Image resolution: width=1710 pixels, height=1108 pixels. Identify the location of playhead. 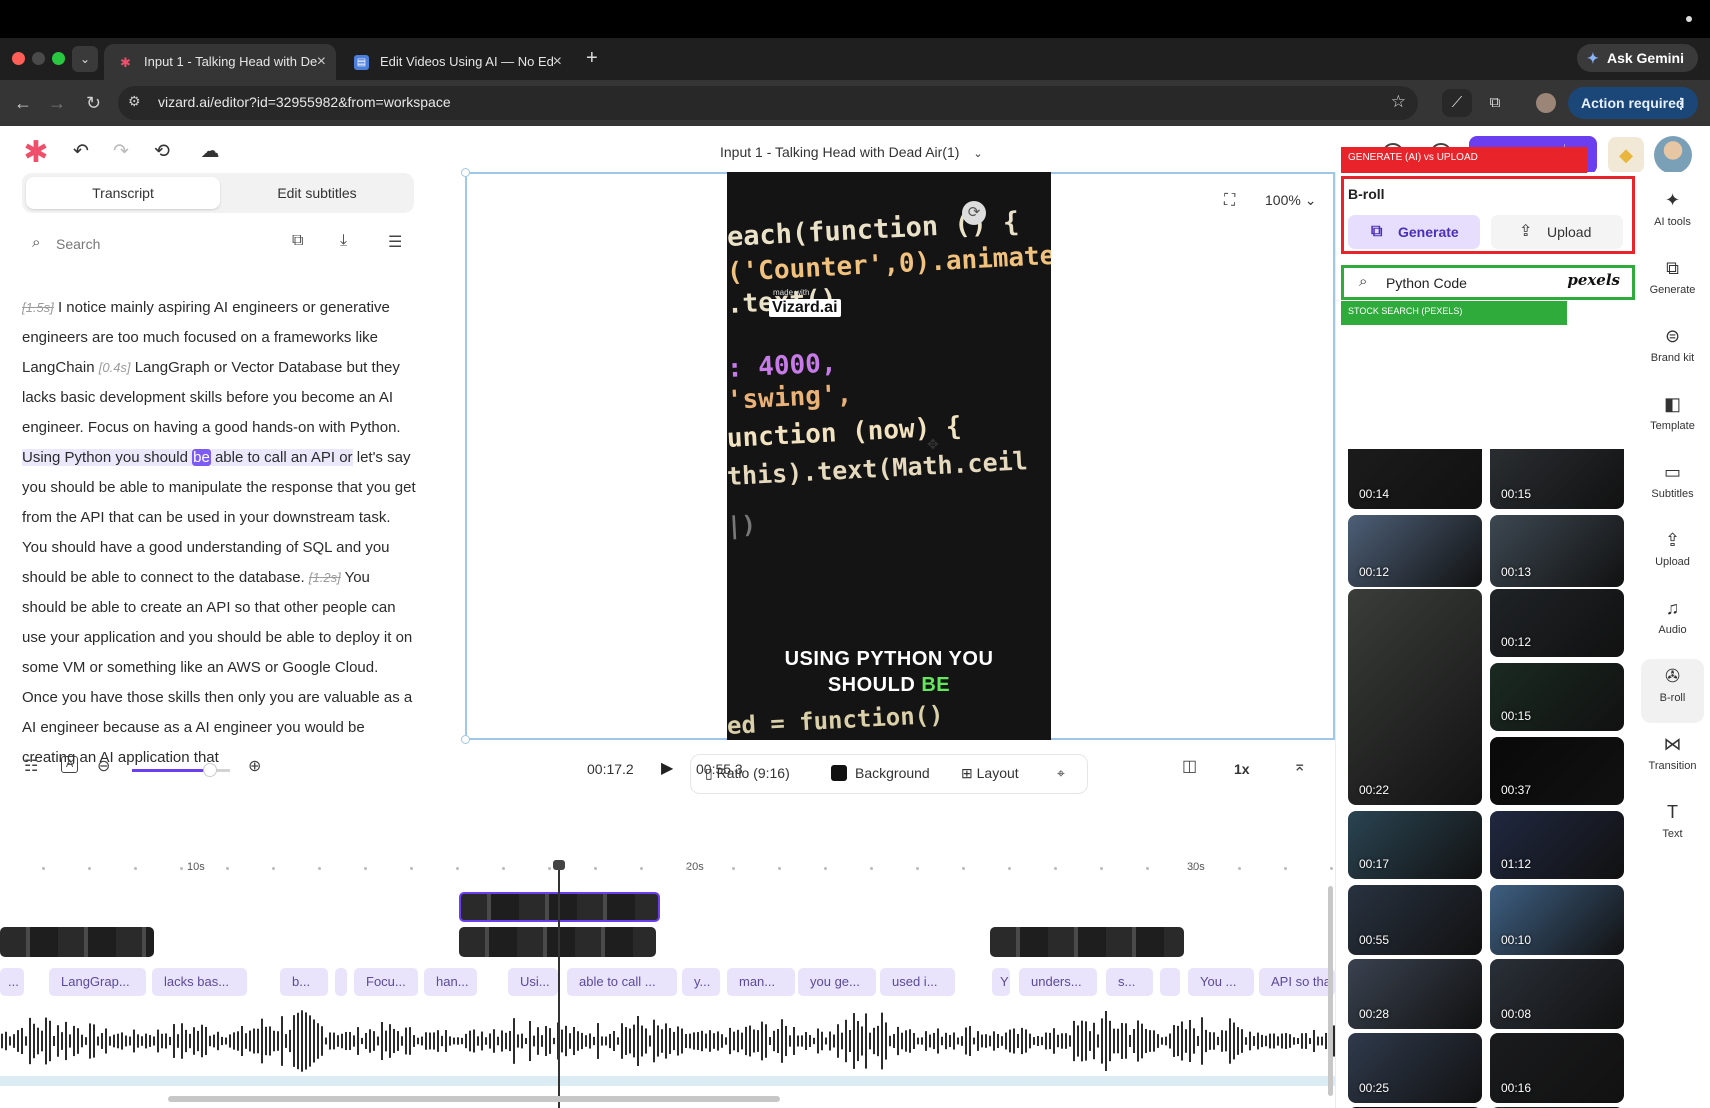
(559, 984).